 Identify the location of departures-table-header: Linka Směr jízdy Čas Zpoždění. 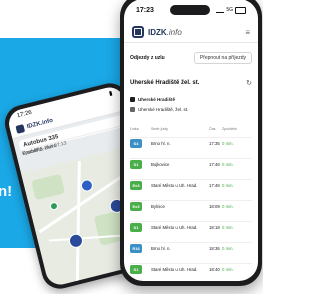
(191, 130).